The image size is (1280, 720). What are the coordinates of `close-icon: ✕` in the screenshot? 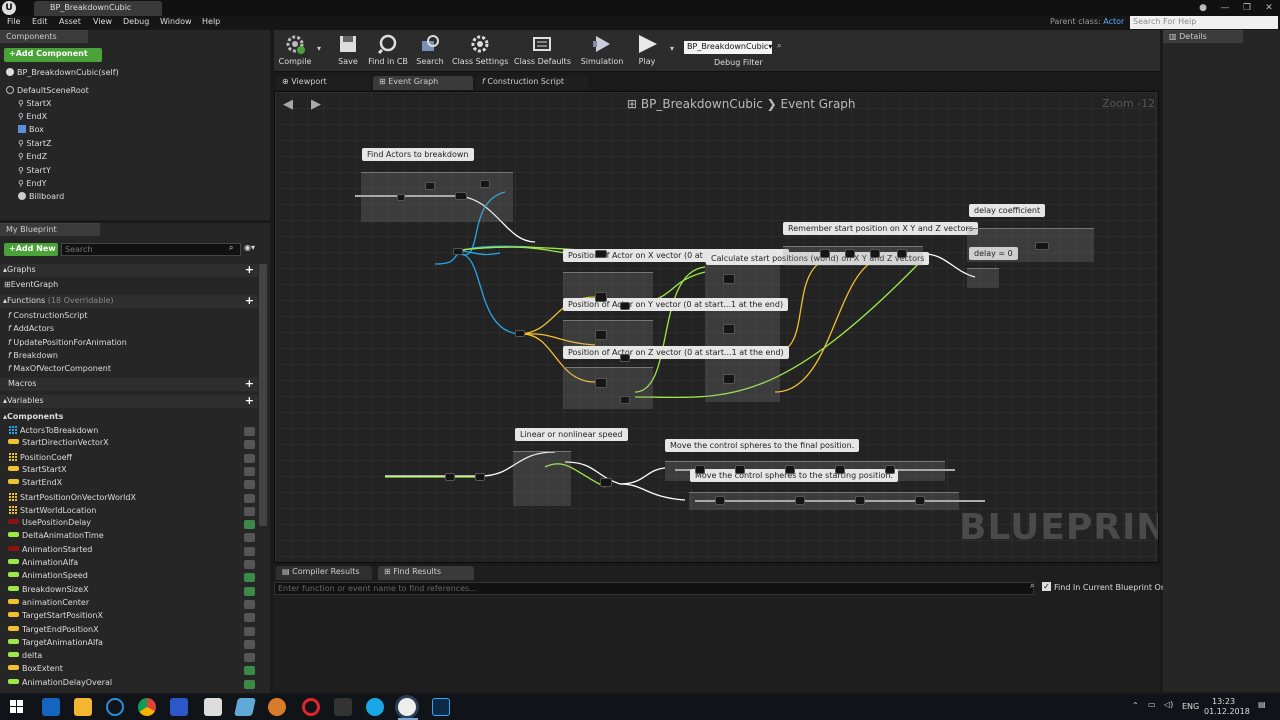 It's located at (1269, 8).